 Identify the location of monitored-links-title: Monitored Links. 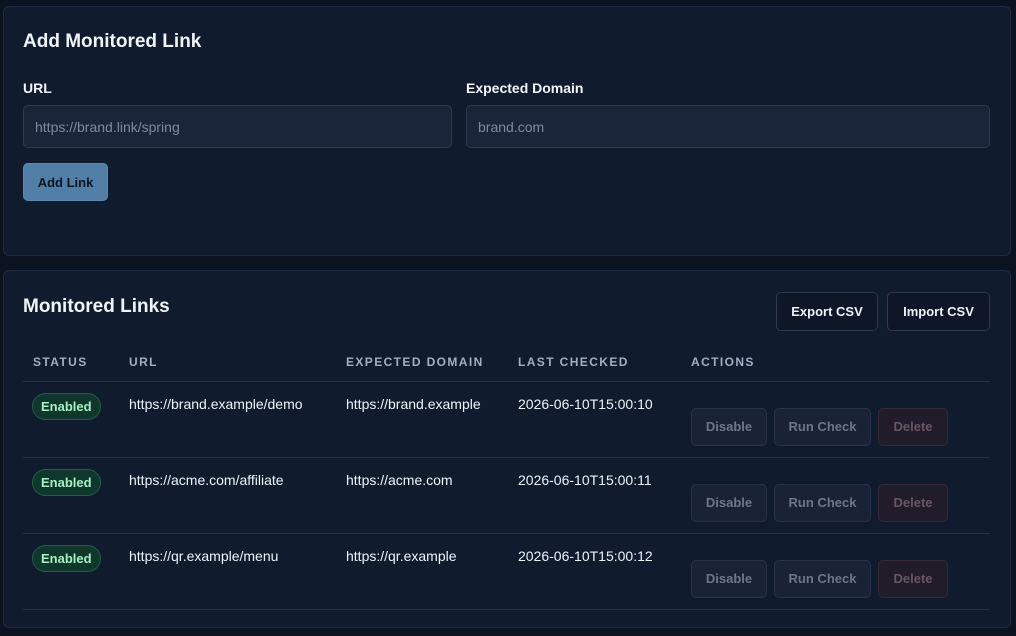
(96, 306).